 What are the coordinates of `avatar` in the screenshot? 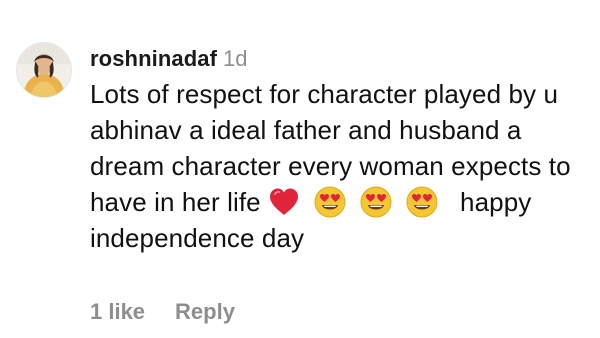 It's located at (44, 70).